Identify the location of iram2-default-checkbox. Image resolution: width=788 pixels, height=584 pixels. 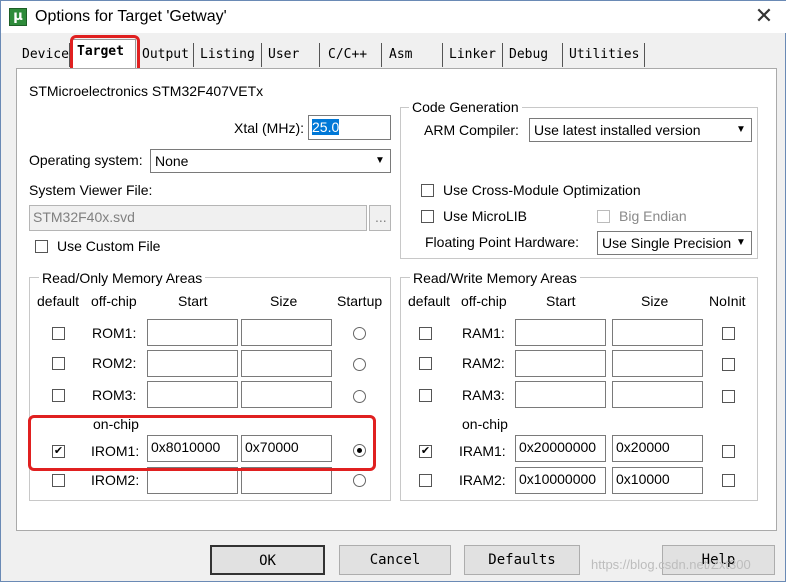
(425, 480).